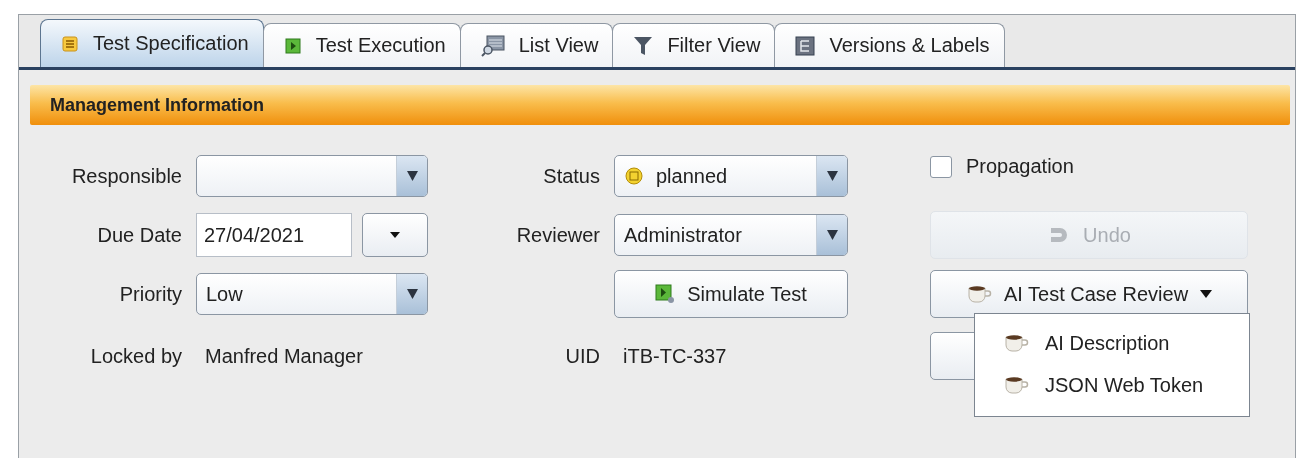  Describe the element at coordinates (70, 43) in the screenshot. I see `list-icon` at that location.